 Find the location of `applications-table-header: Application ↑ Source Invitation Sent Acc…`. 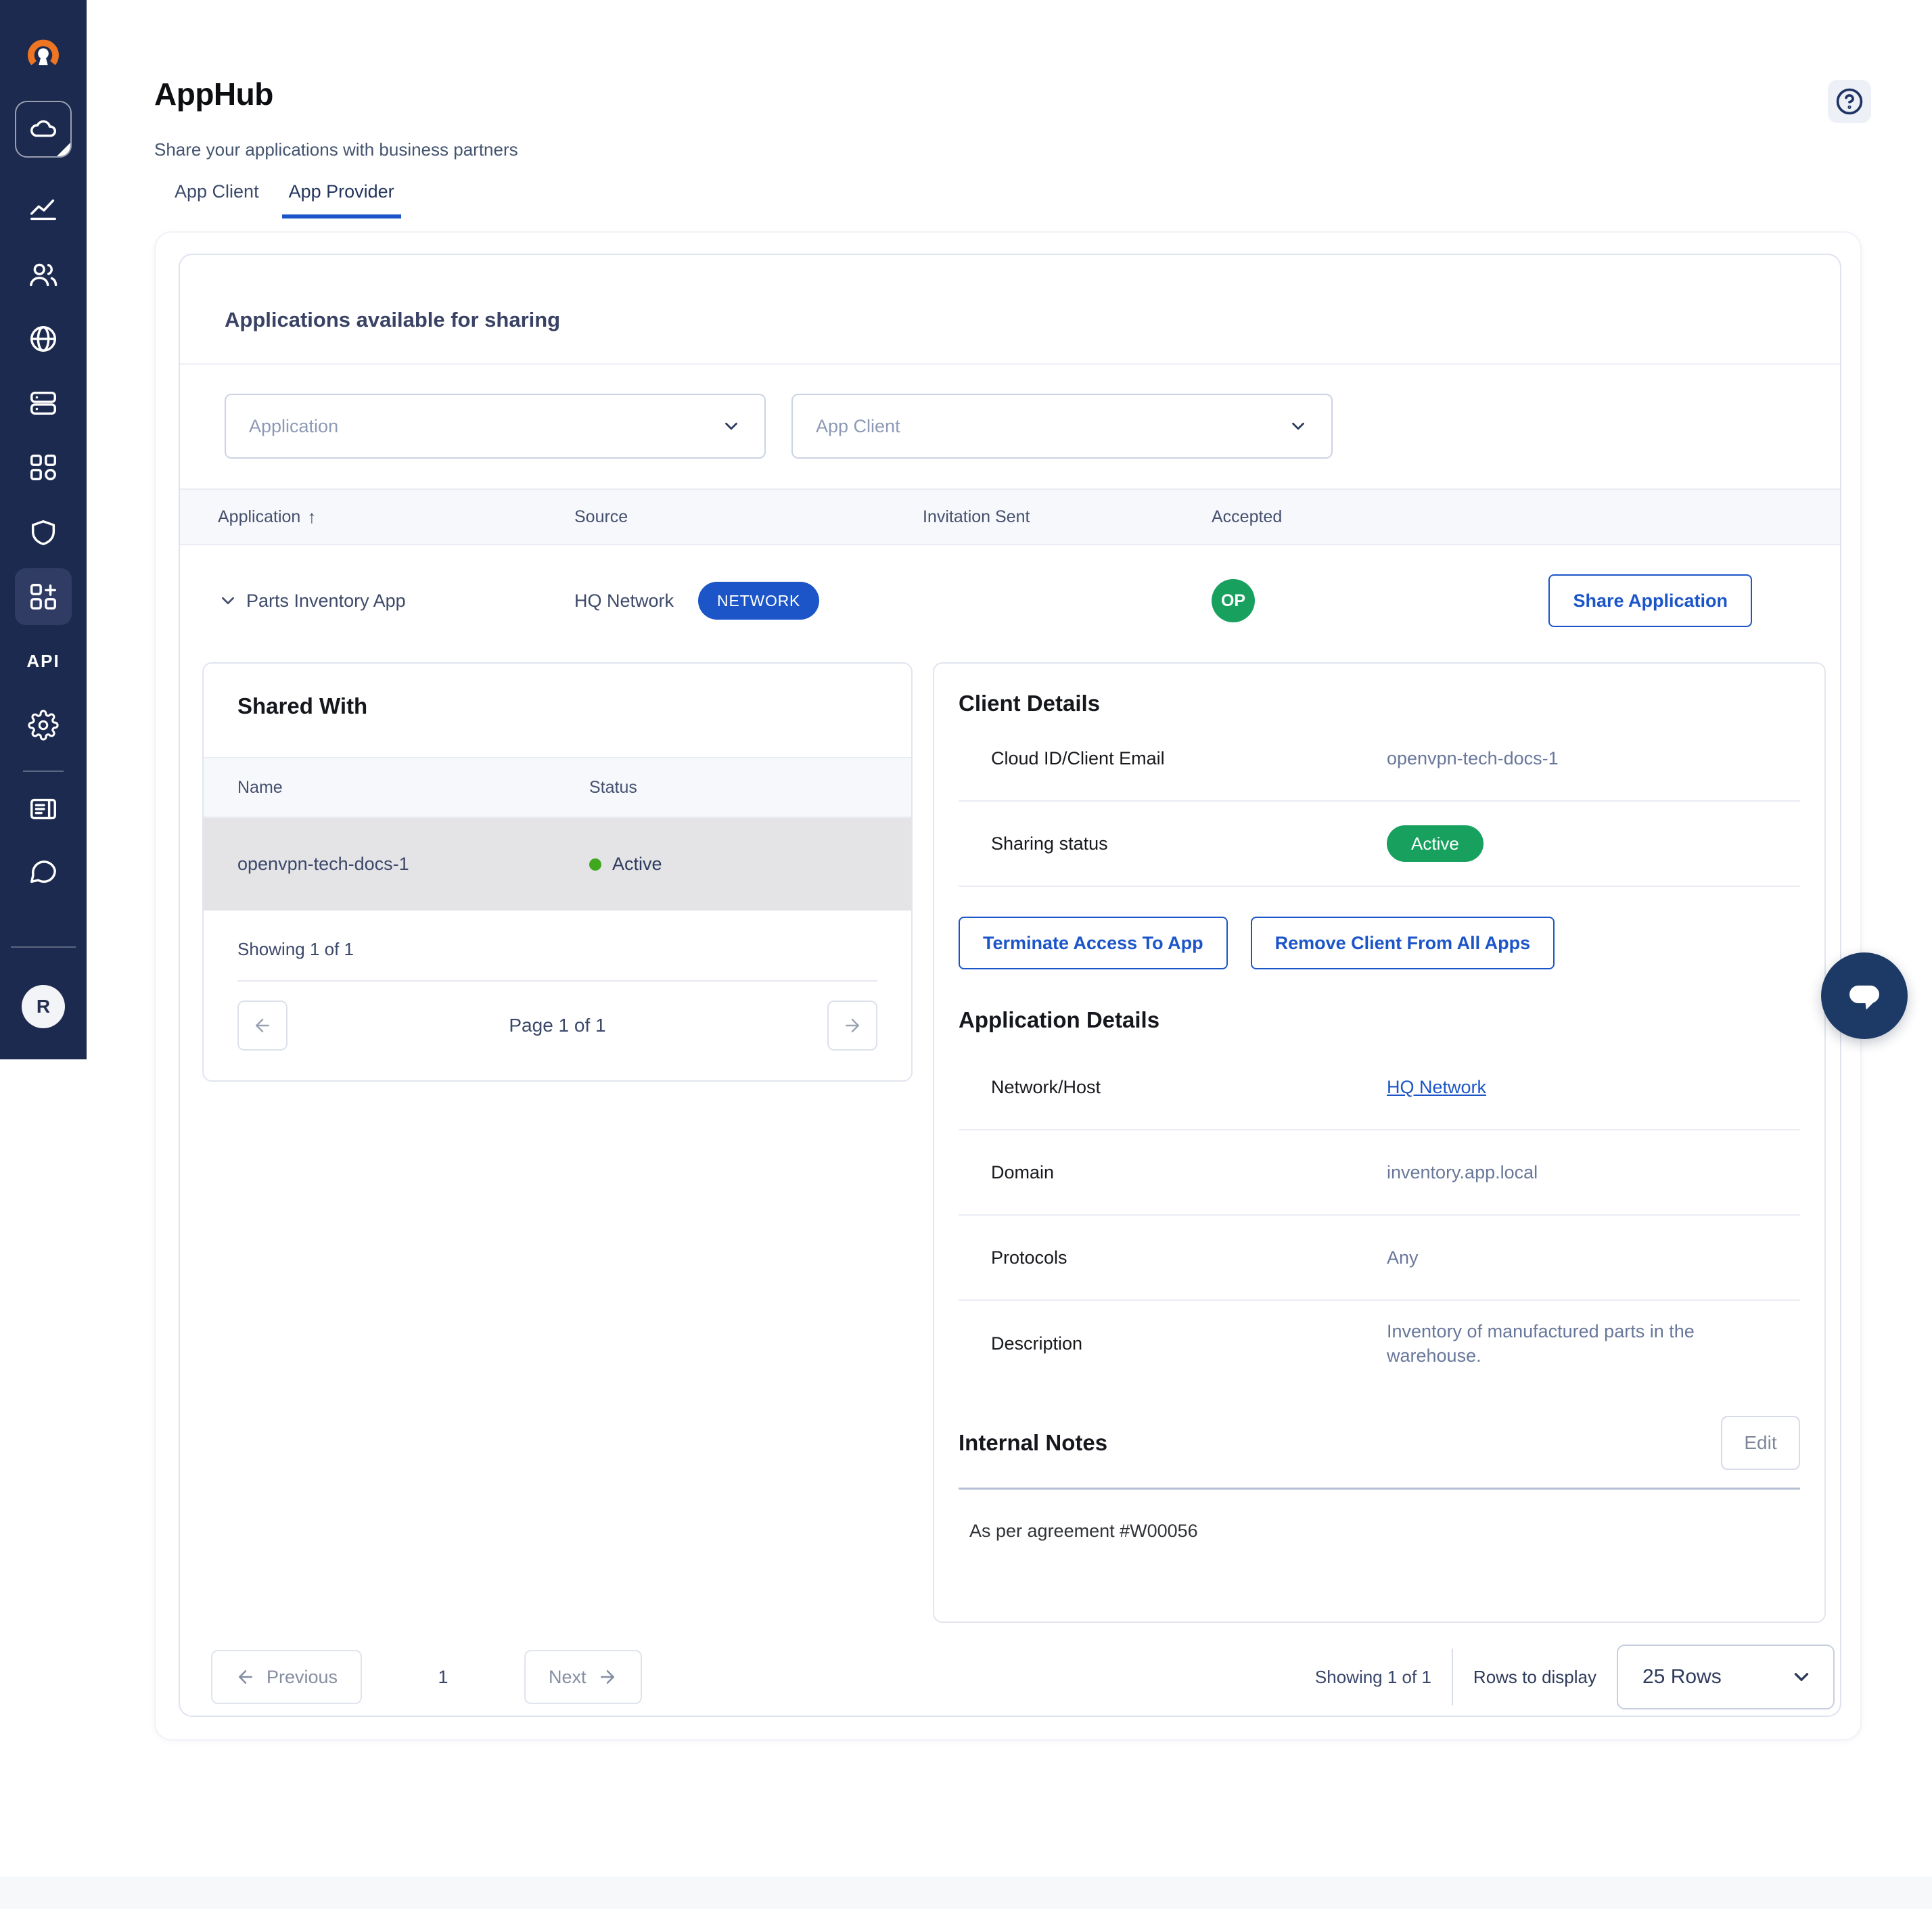

applications-table-header: Application ↑ Source Invitation Sent Acc… is located at coordinates (1010, 516).